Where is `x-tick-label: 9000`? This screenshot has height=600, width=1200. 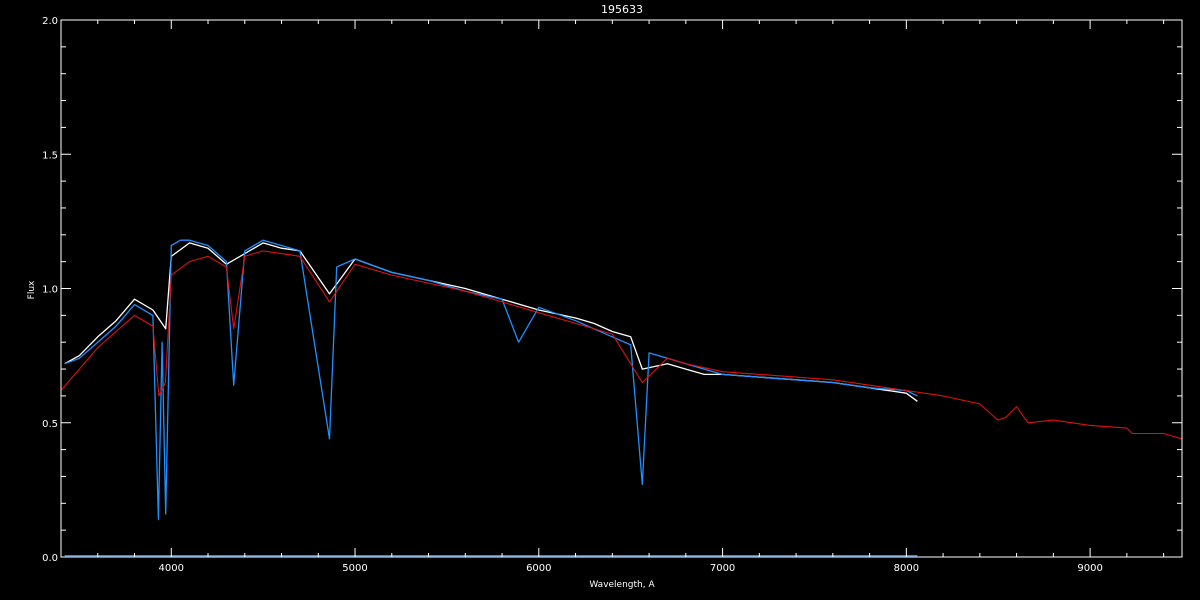
x-tick-label: 9000 is located at coordinates (1089, 568).